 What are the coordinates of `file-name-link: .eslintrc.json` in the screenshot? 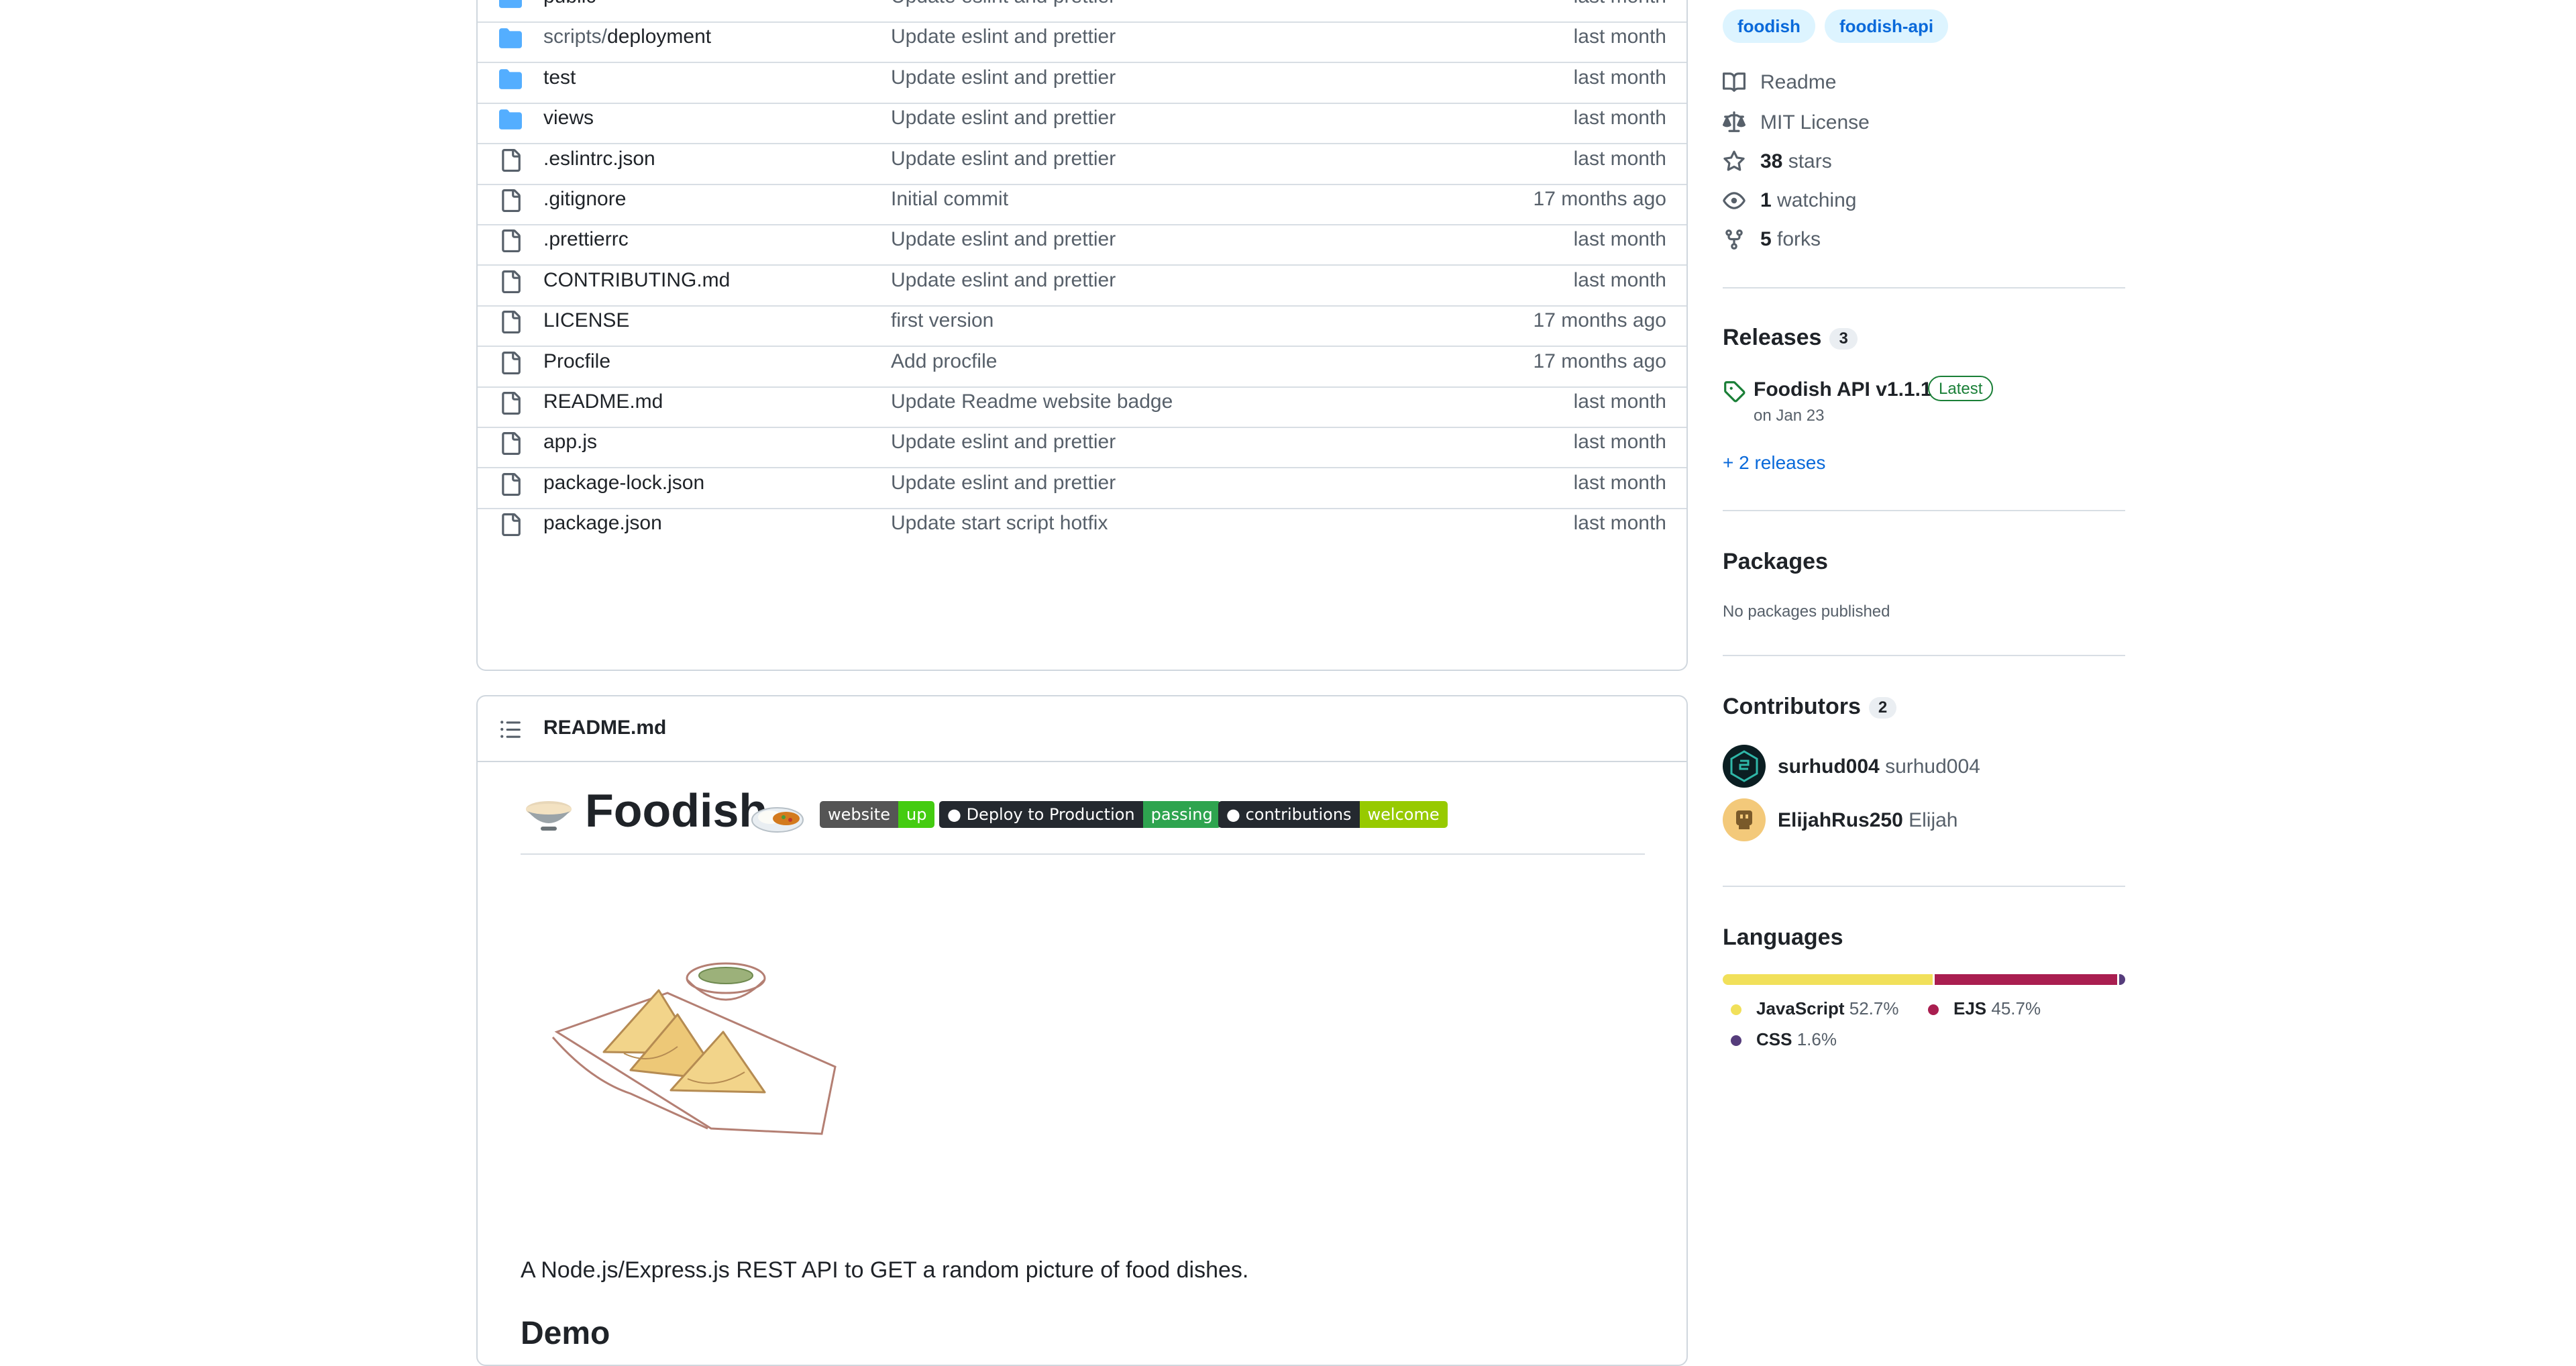 It's located at (599, 159).